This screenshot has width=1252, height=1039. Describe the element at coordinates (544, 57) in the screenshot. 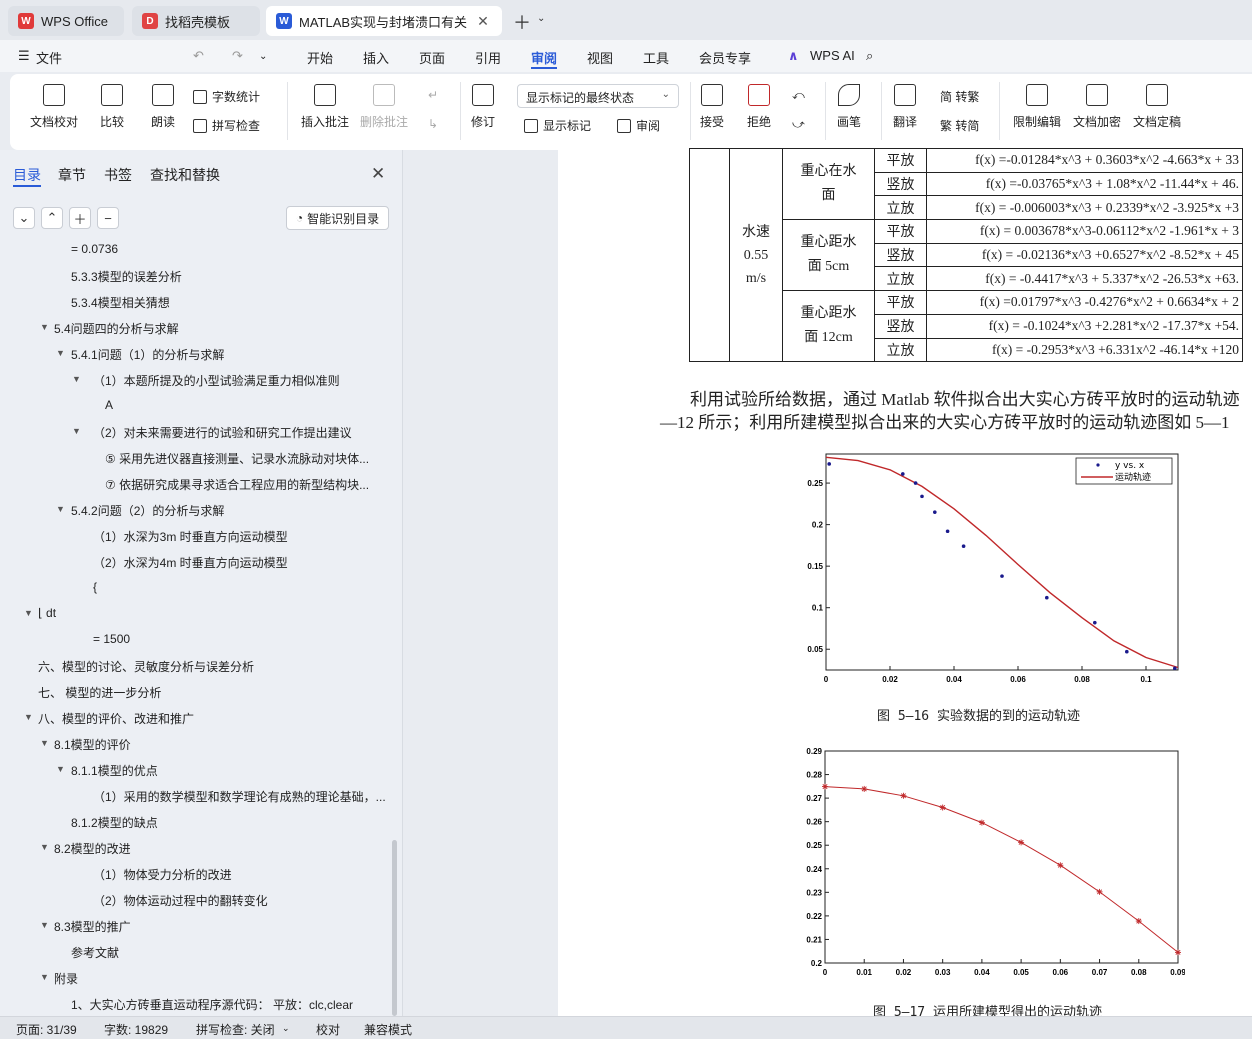

I see `menu-review: 审阅` at that location.